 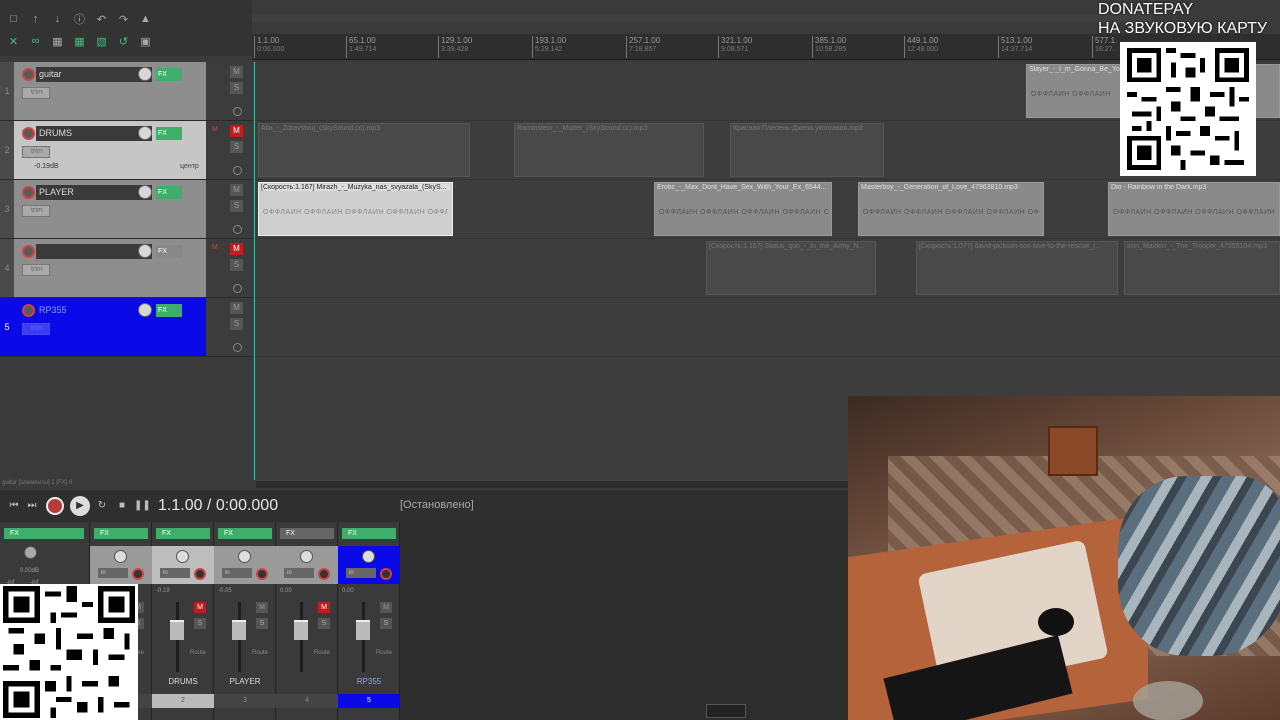 I want to click on mixer-strip: FX in 0.00 M S Route RP355 5, so click(x=369, y=621).